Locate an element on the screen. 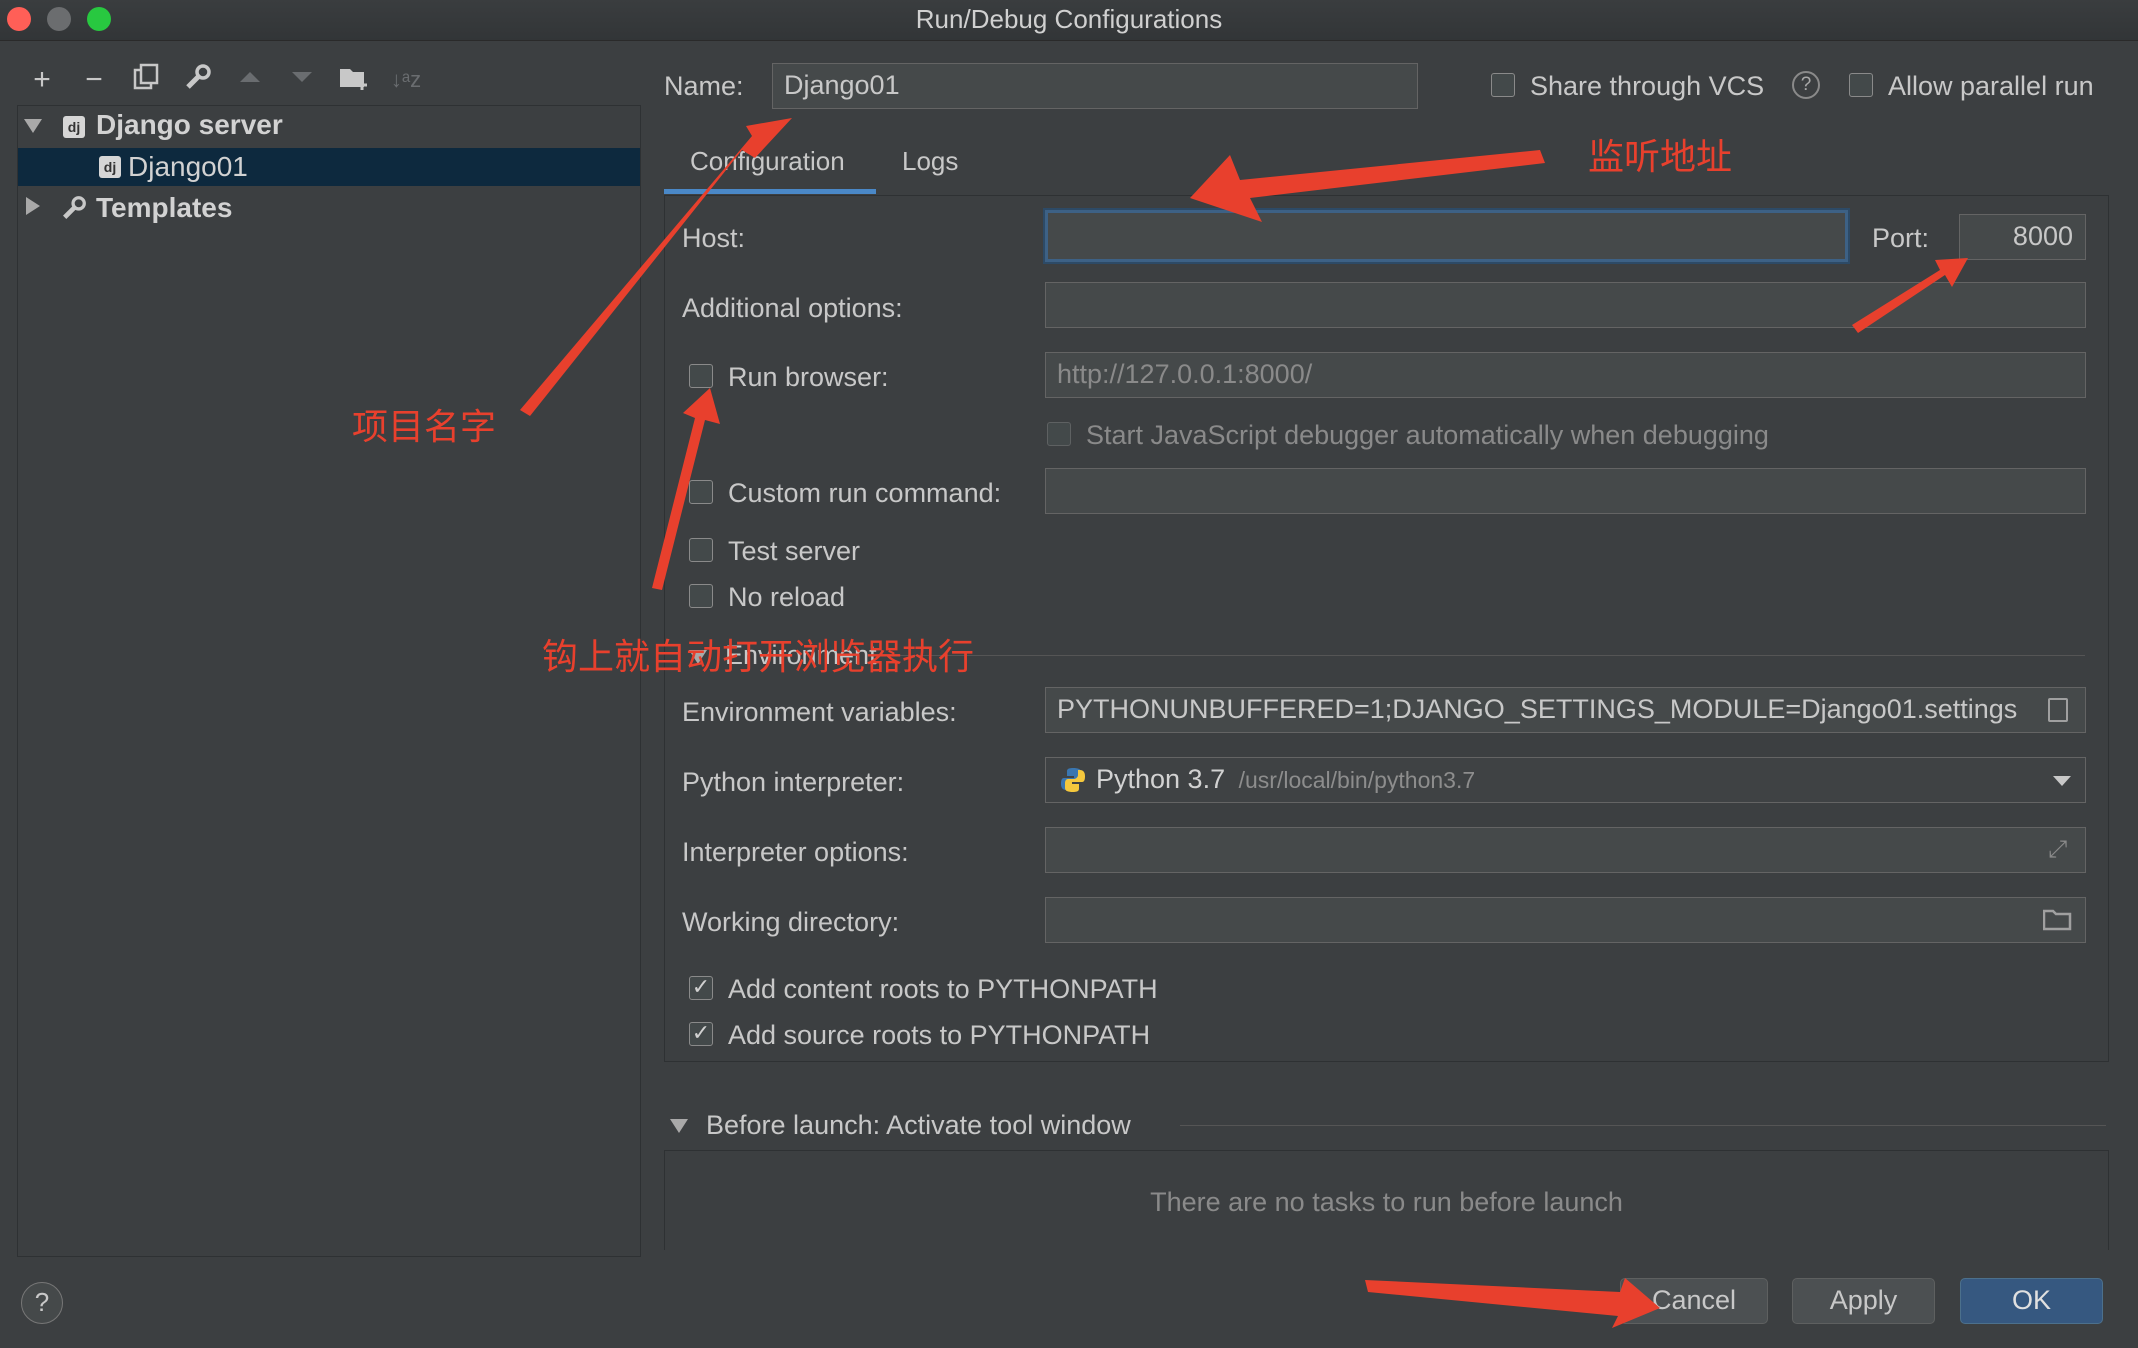  additional-options-input is located at coordinates (1565, 305).